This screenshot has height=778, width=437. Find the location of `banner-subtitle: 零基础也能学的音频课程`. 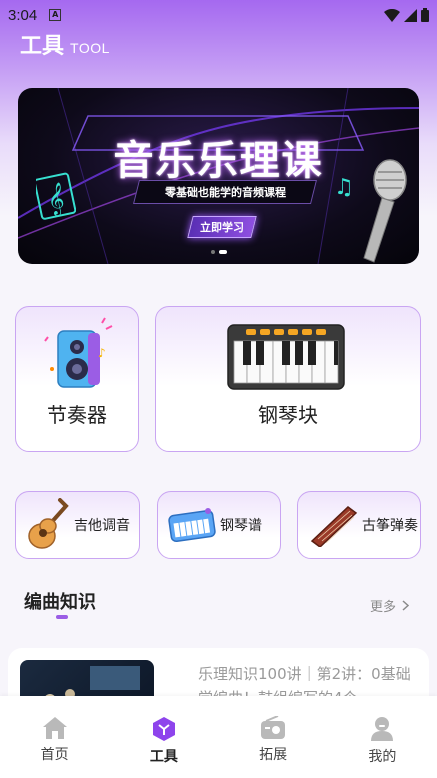

banner-subtitle: 零基础也能学的音频课程 is located at coordinates (225, 192).